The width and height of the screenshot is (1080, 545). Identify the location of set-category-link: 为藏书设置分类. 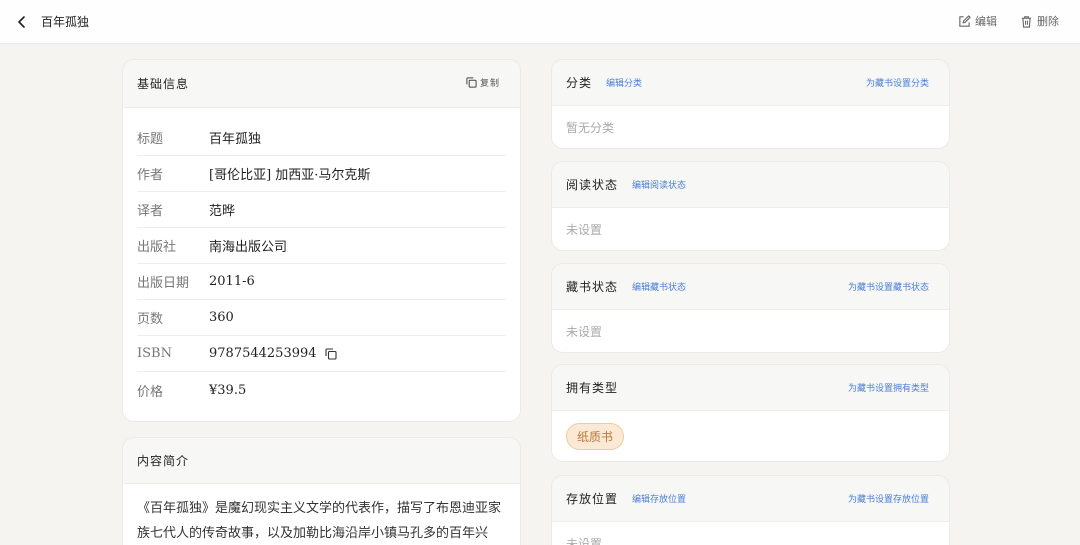
(897, 82).